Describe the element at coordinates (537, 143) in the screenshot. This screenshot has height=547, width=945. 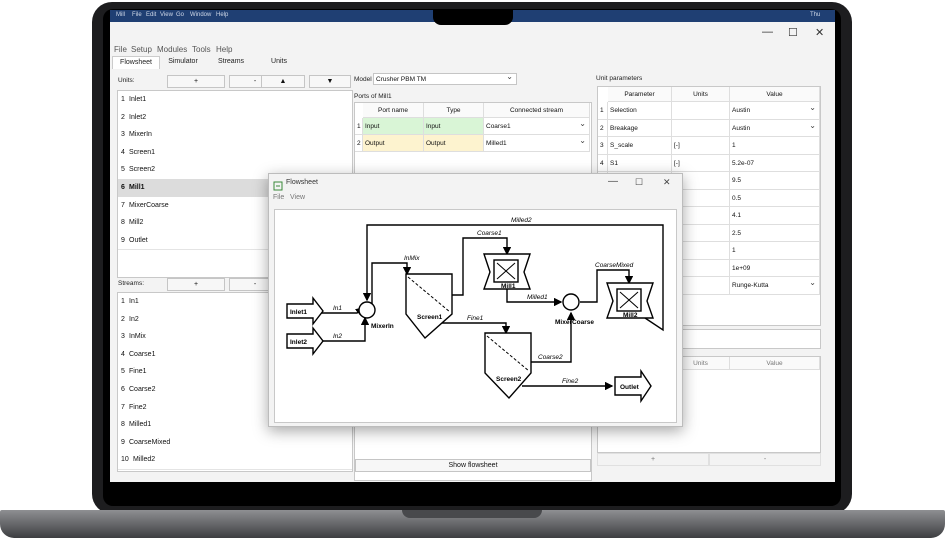
I see `port-stream-select: Milled1` at that location.